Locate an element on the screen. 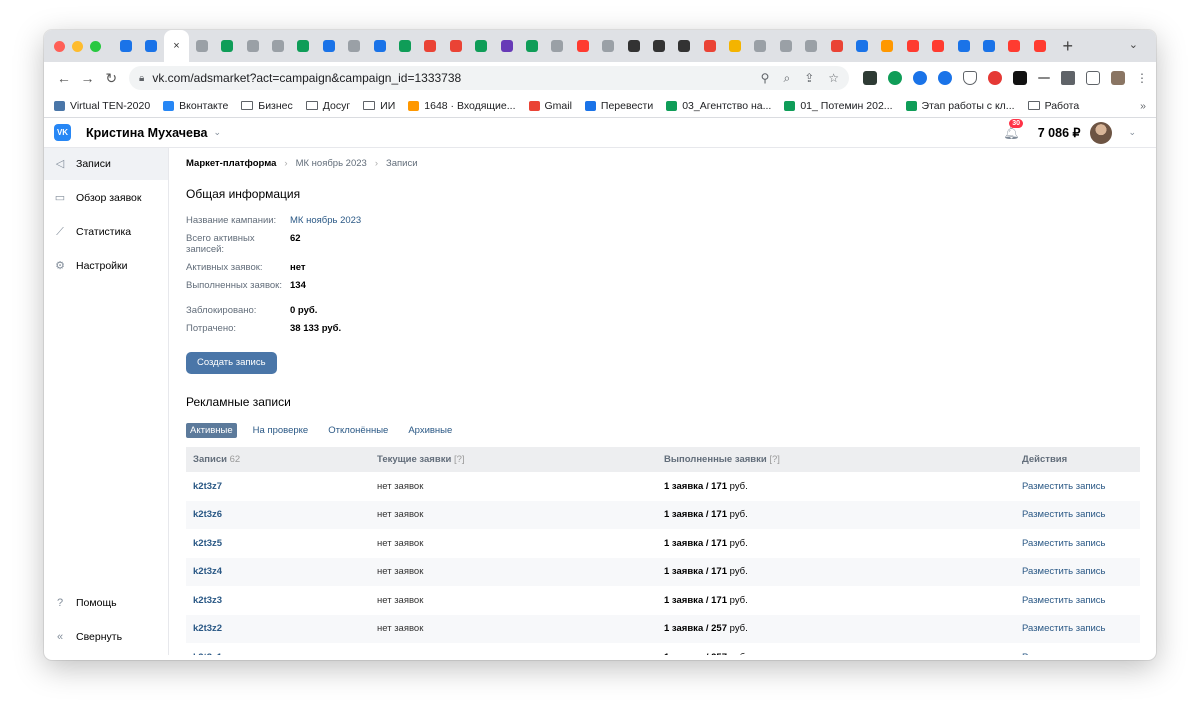  balance: 7 086 ₽ is located at coordinates (1059, 132).